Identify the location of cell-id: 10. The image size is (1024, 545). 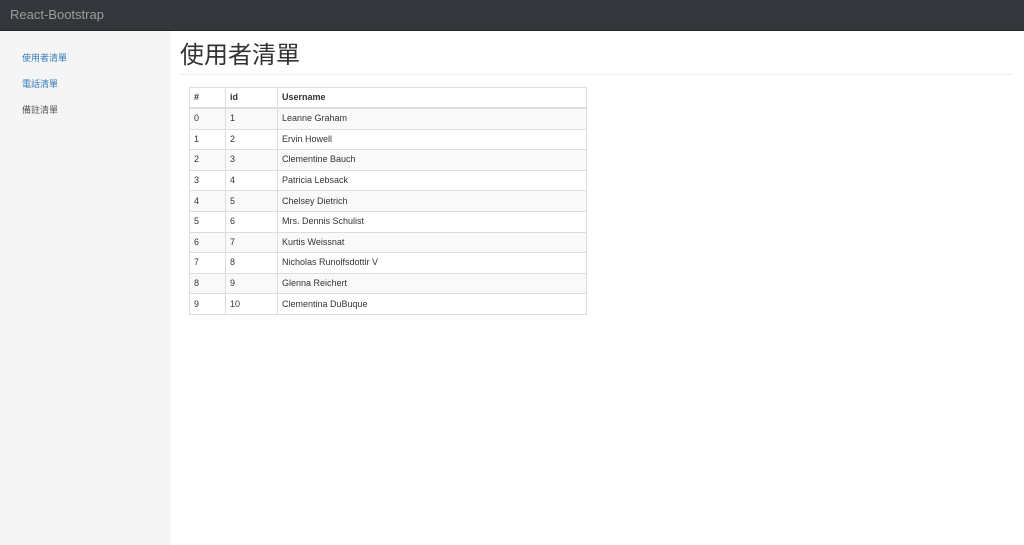
(251, 304).